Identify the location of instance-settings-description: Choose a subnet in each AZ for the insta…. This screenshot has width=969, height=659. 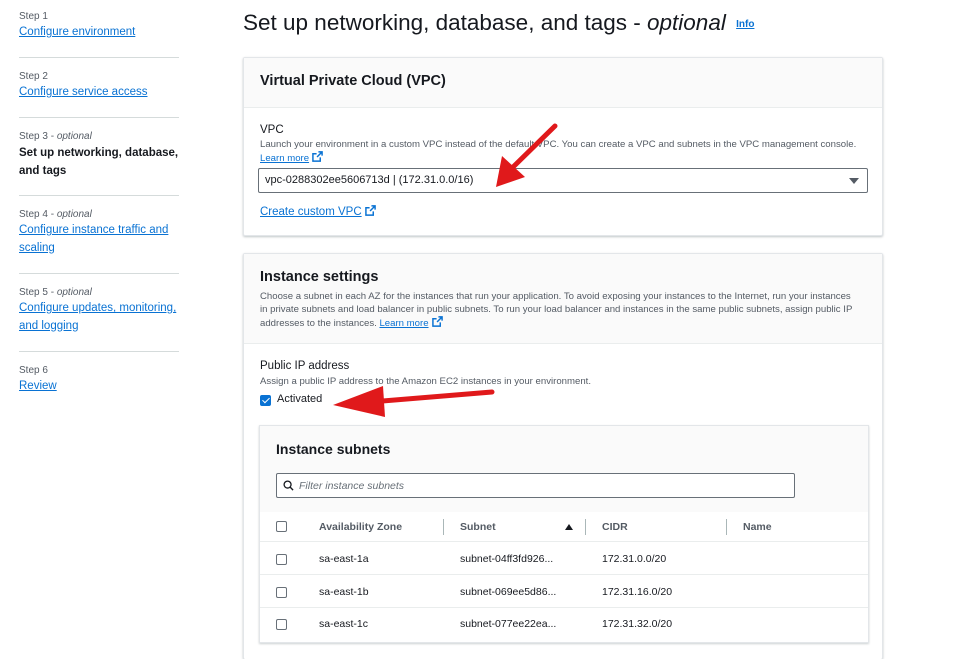
(567, 310).